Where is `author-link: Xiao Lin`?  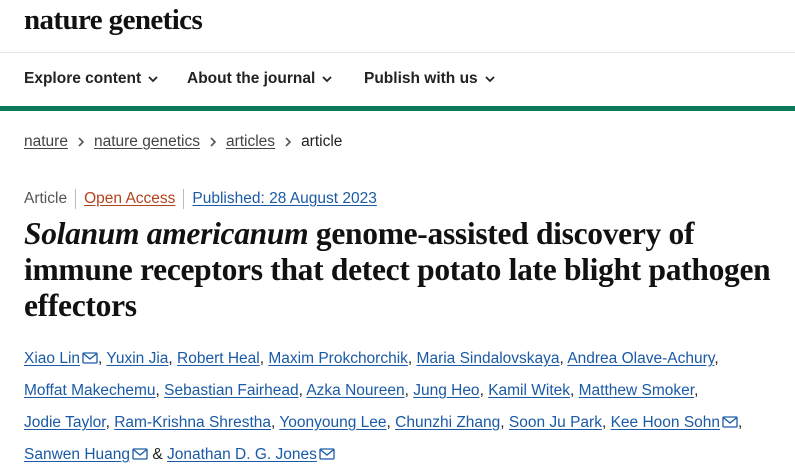 author-link: Xiao Lin is located at coordinates (52, 358).